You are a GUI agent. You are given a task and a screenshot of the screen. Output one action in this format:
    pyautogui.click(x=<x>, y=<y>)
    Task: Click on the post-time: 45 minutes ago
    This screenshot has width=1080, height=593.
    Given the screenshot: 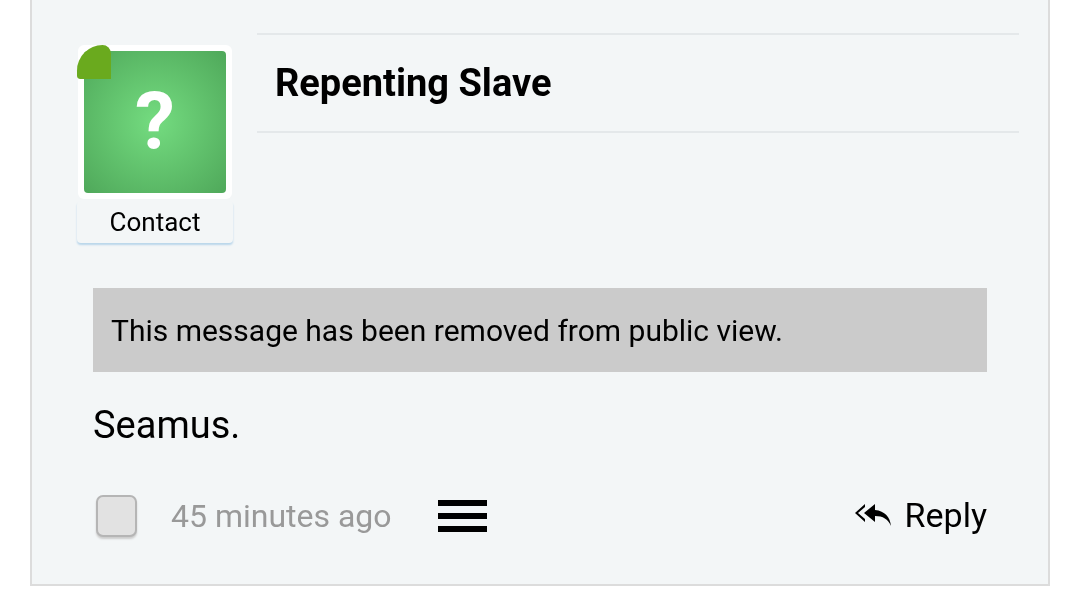 What is the action you would take?
    pyautogui.click(x=281, y=516)
    